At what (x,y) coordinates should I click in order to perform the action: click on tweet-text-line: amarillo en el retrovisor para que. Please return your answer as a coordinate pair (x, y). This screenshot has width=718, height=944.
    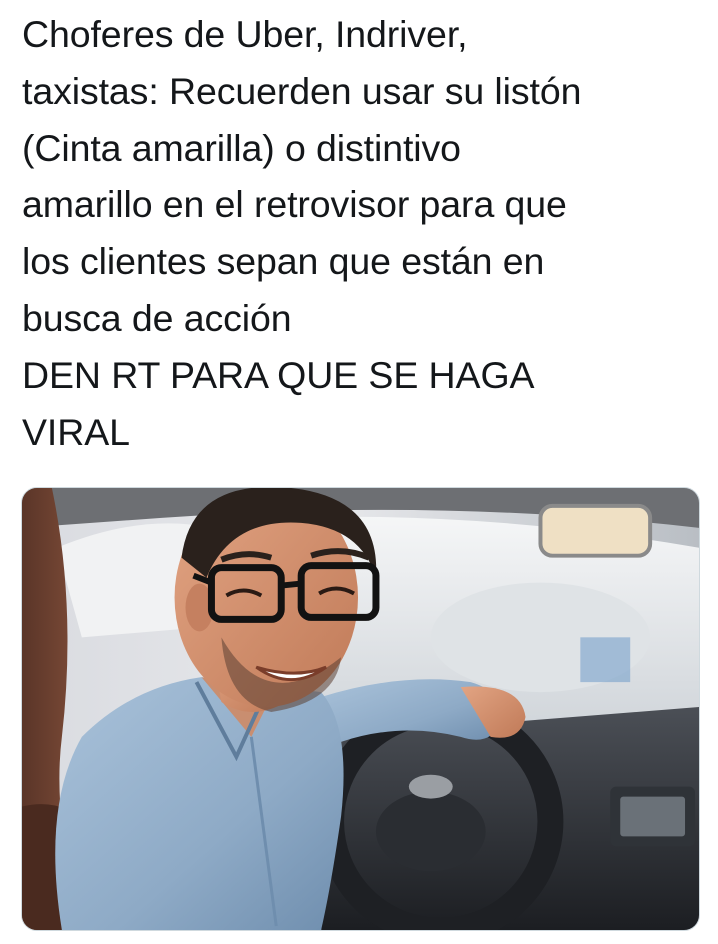
    Looking at the image, I should click on (294, 204).